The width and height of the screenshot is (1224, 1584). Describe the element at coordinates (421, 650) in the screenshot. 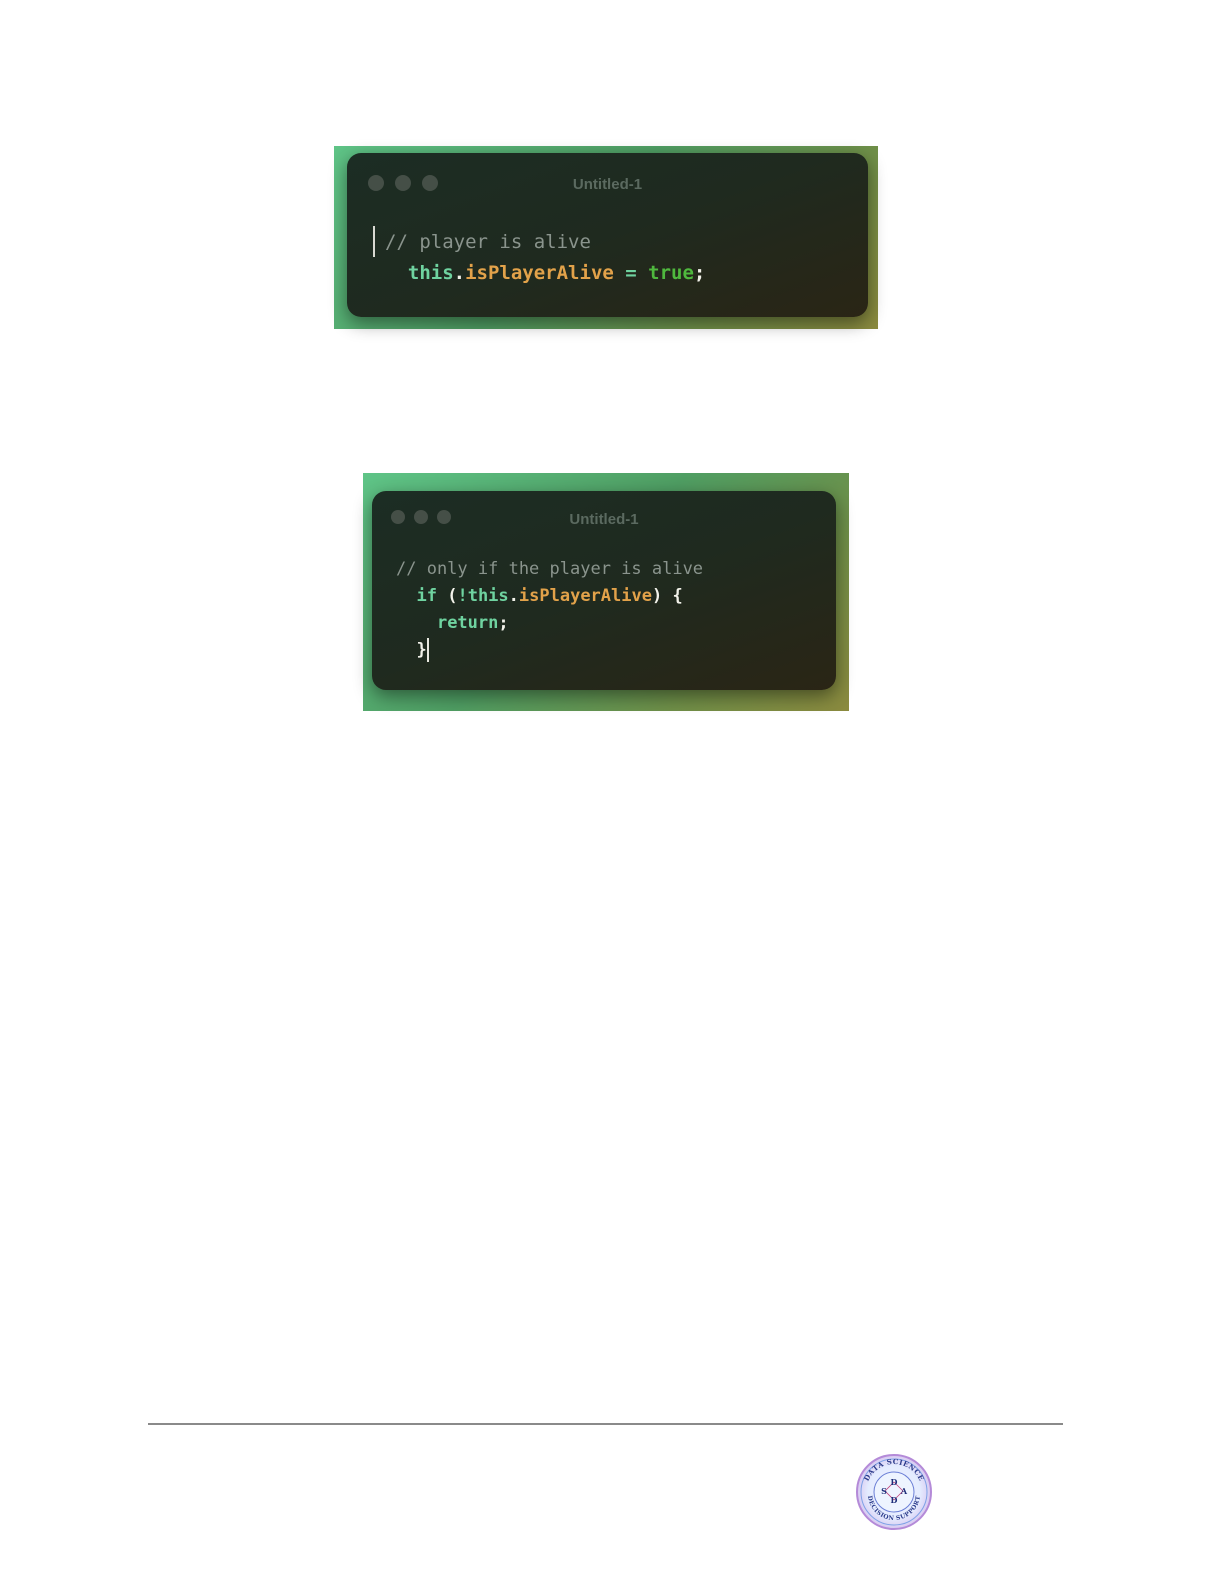

I see `code-punct: }` at that location.